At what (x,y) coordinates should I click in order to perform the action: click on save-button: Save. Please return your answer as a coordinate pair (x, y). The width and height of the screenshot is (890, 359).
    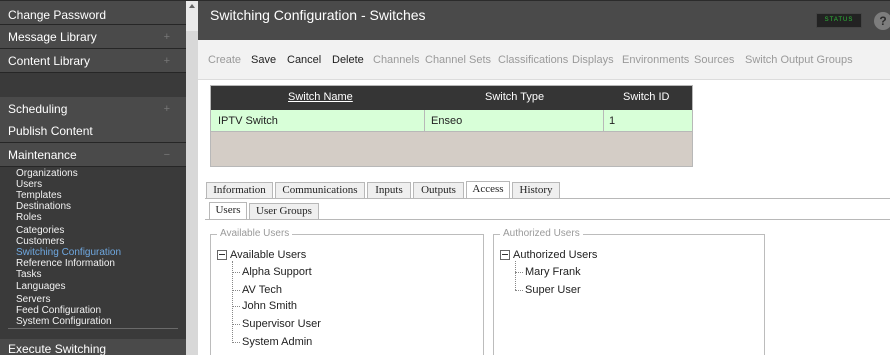
    Looking at the image, I should click on (263, 60).